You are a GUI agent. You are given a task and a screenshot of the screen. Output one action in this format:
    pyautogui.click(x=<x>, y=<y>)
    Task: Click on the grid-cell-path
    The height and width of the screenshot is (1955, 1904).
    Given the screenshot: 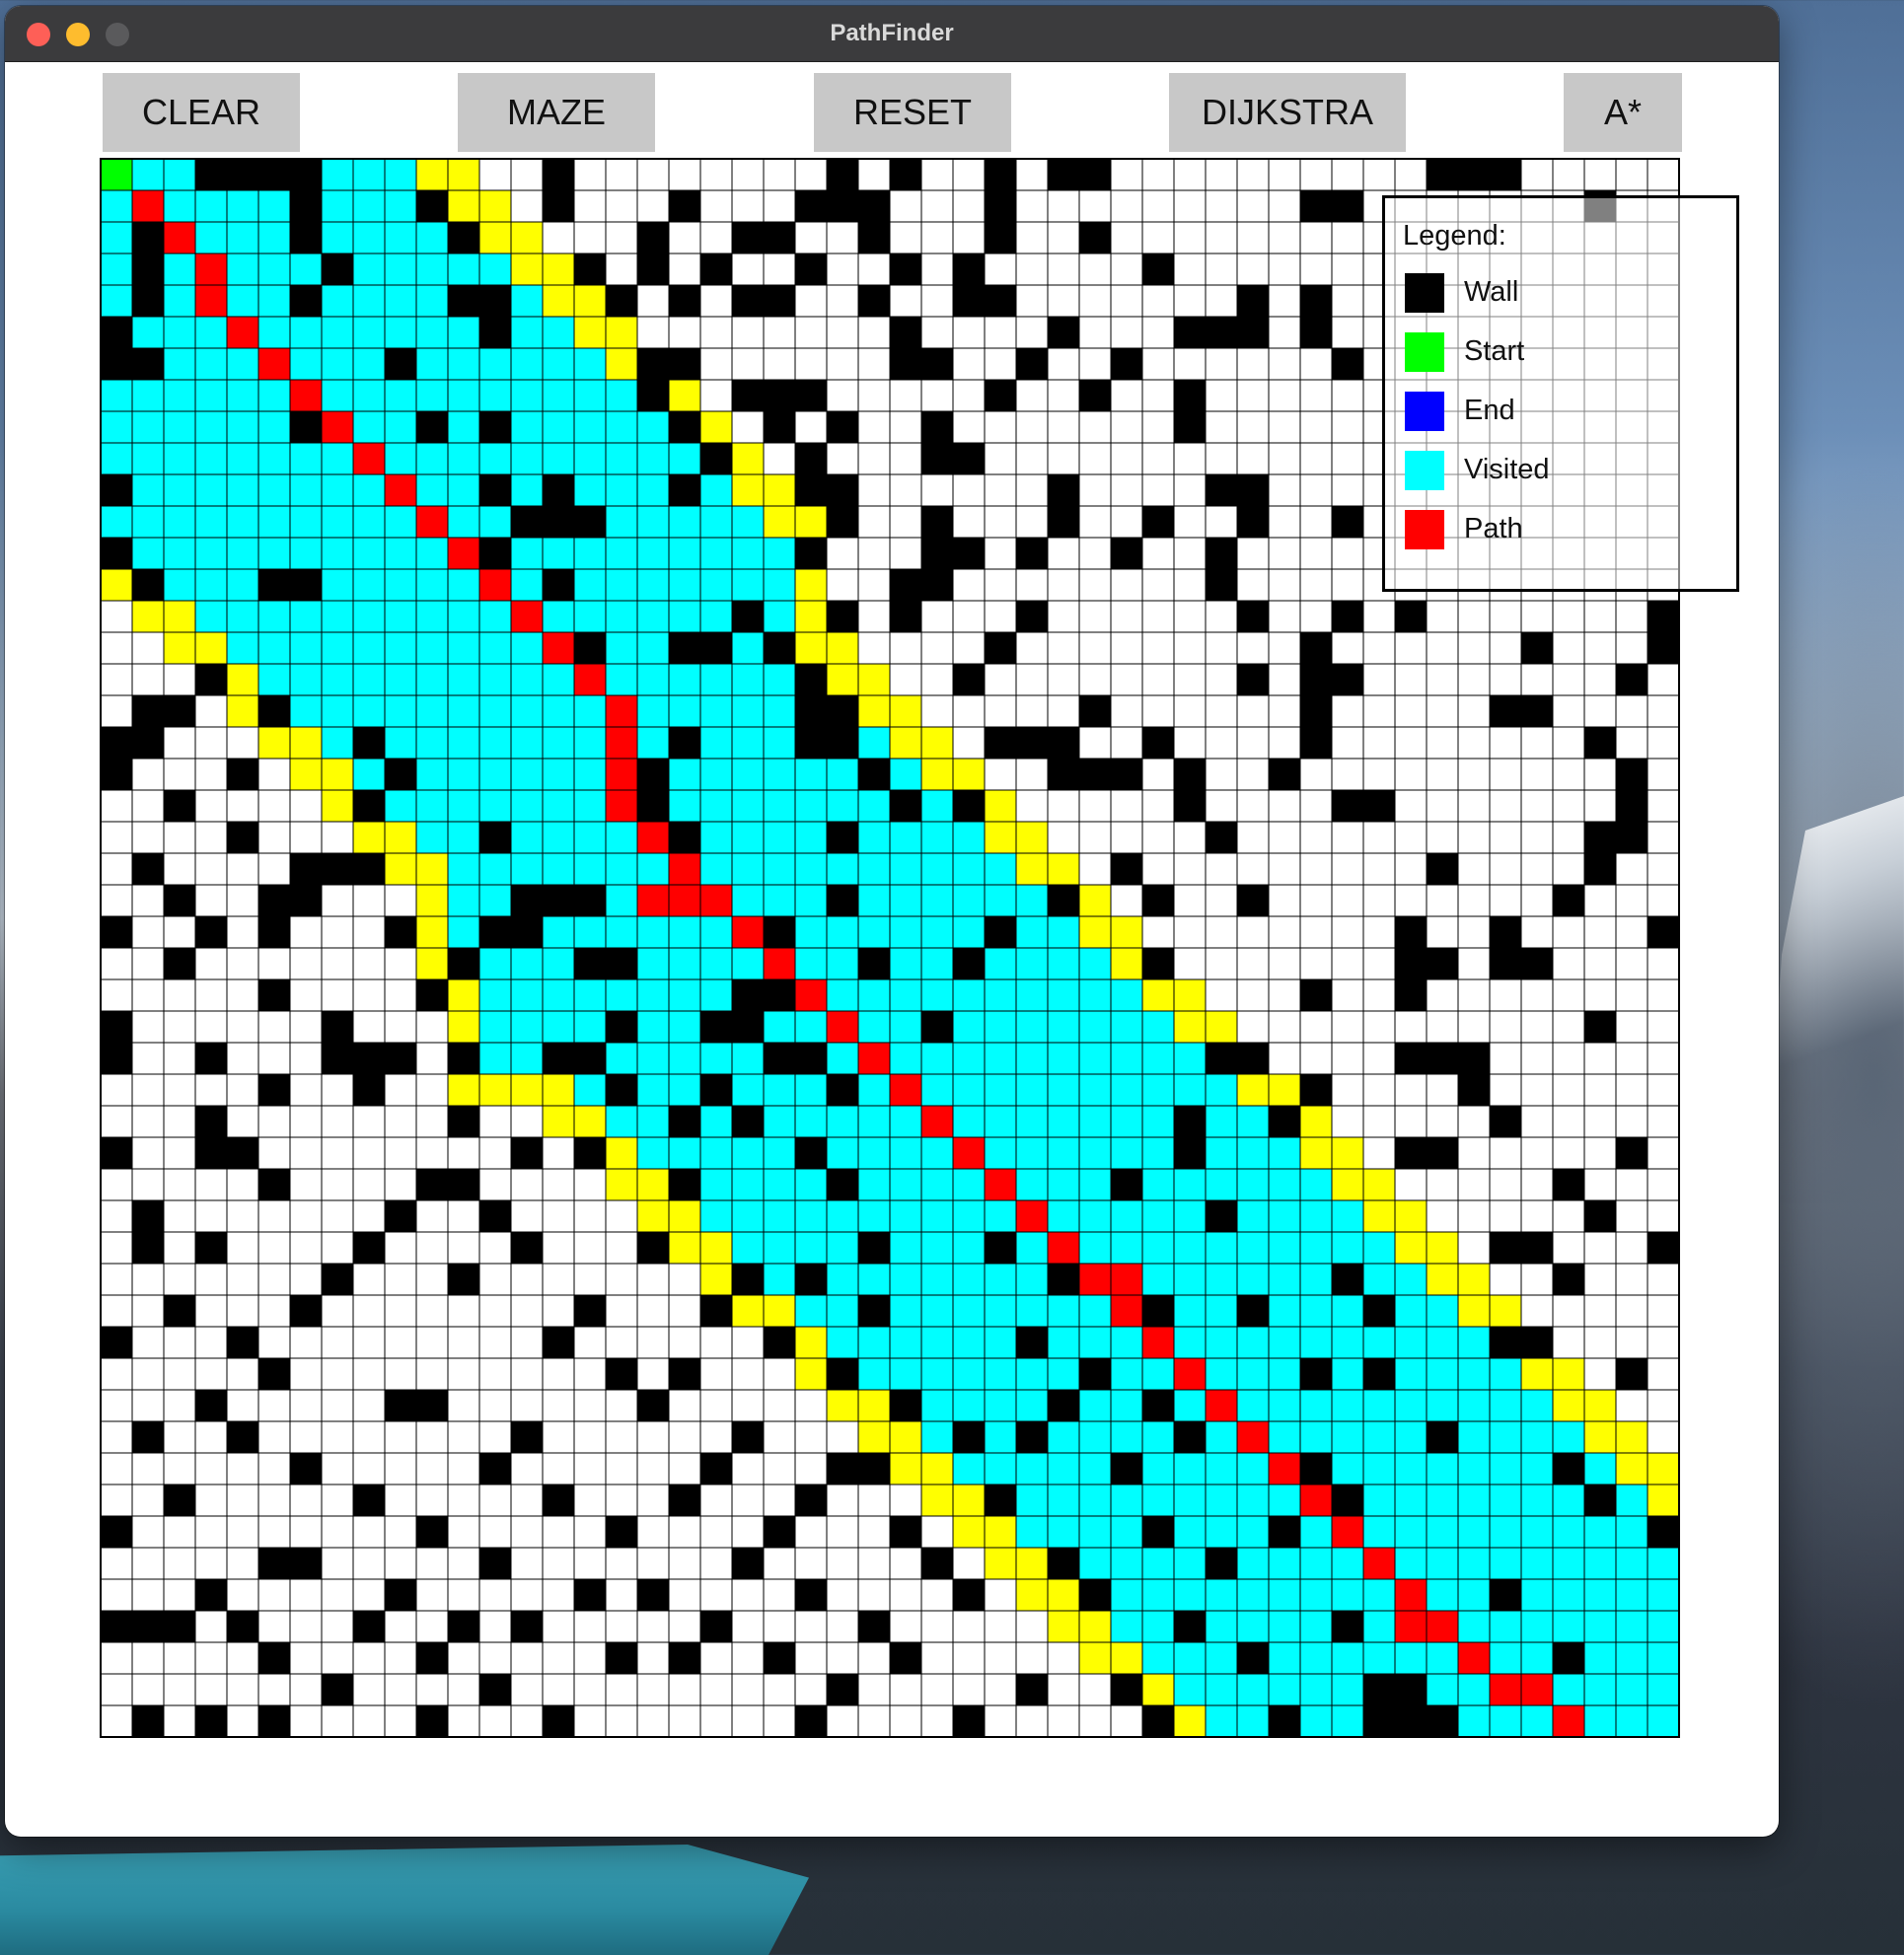 What is the action you would take?
    pyautogui.click(x=590, y=679)
    